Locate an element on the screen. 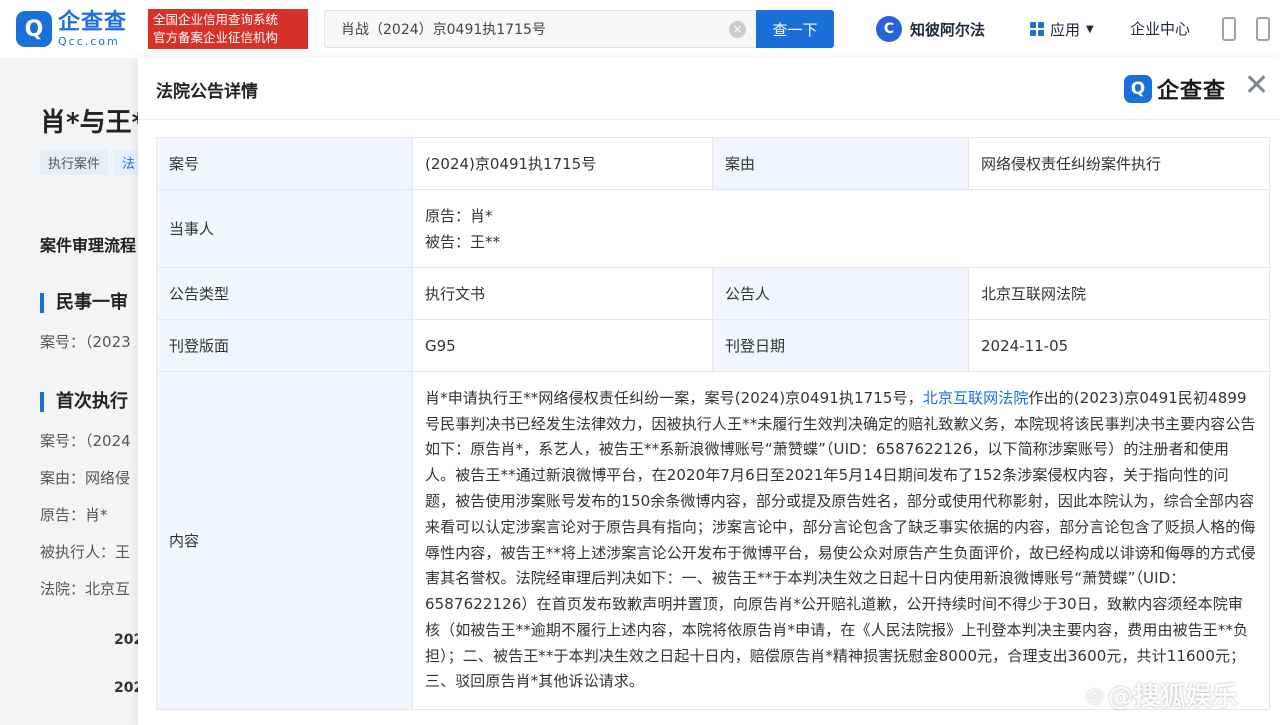 Image resolution: width=1280 pixels, height=725 pixels. zhibi-label: 知彼阿尔法 is located at coordinates (948, 29).